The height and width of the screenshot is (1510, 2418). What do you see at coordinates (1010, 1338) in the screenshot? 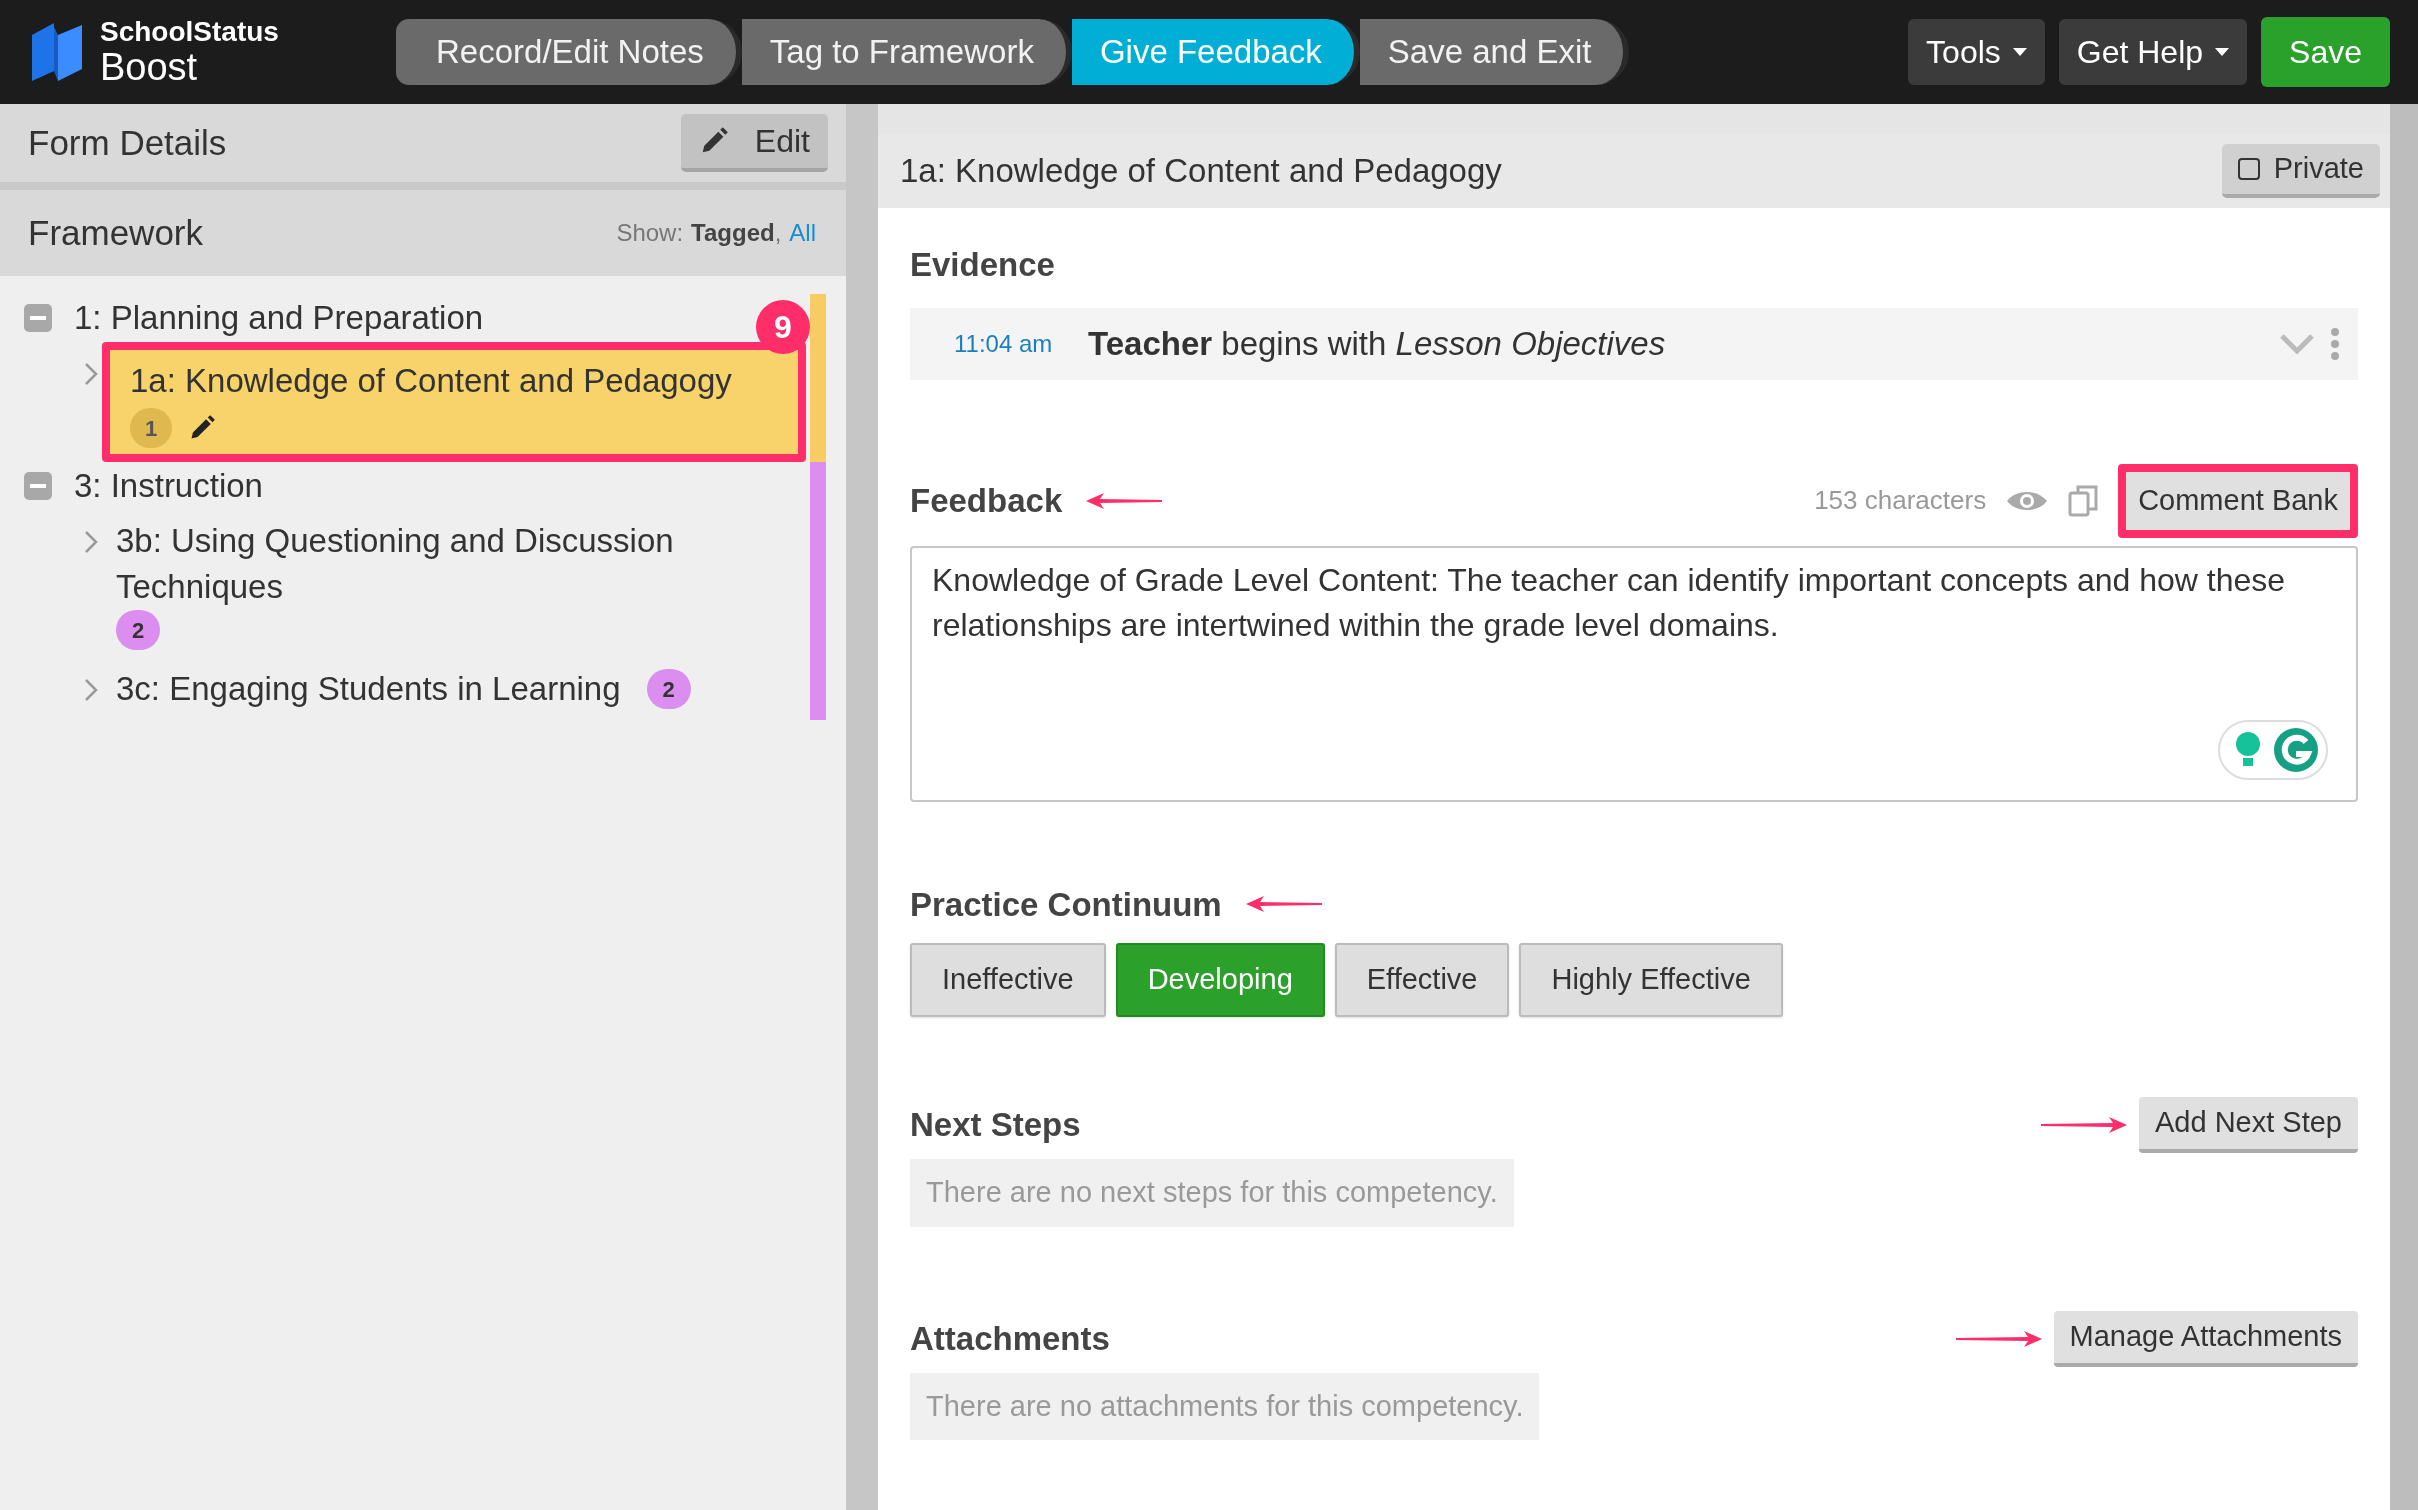
I see `section-heading: Attachments` at bounding box center [1010, 1338].